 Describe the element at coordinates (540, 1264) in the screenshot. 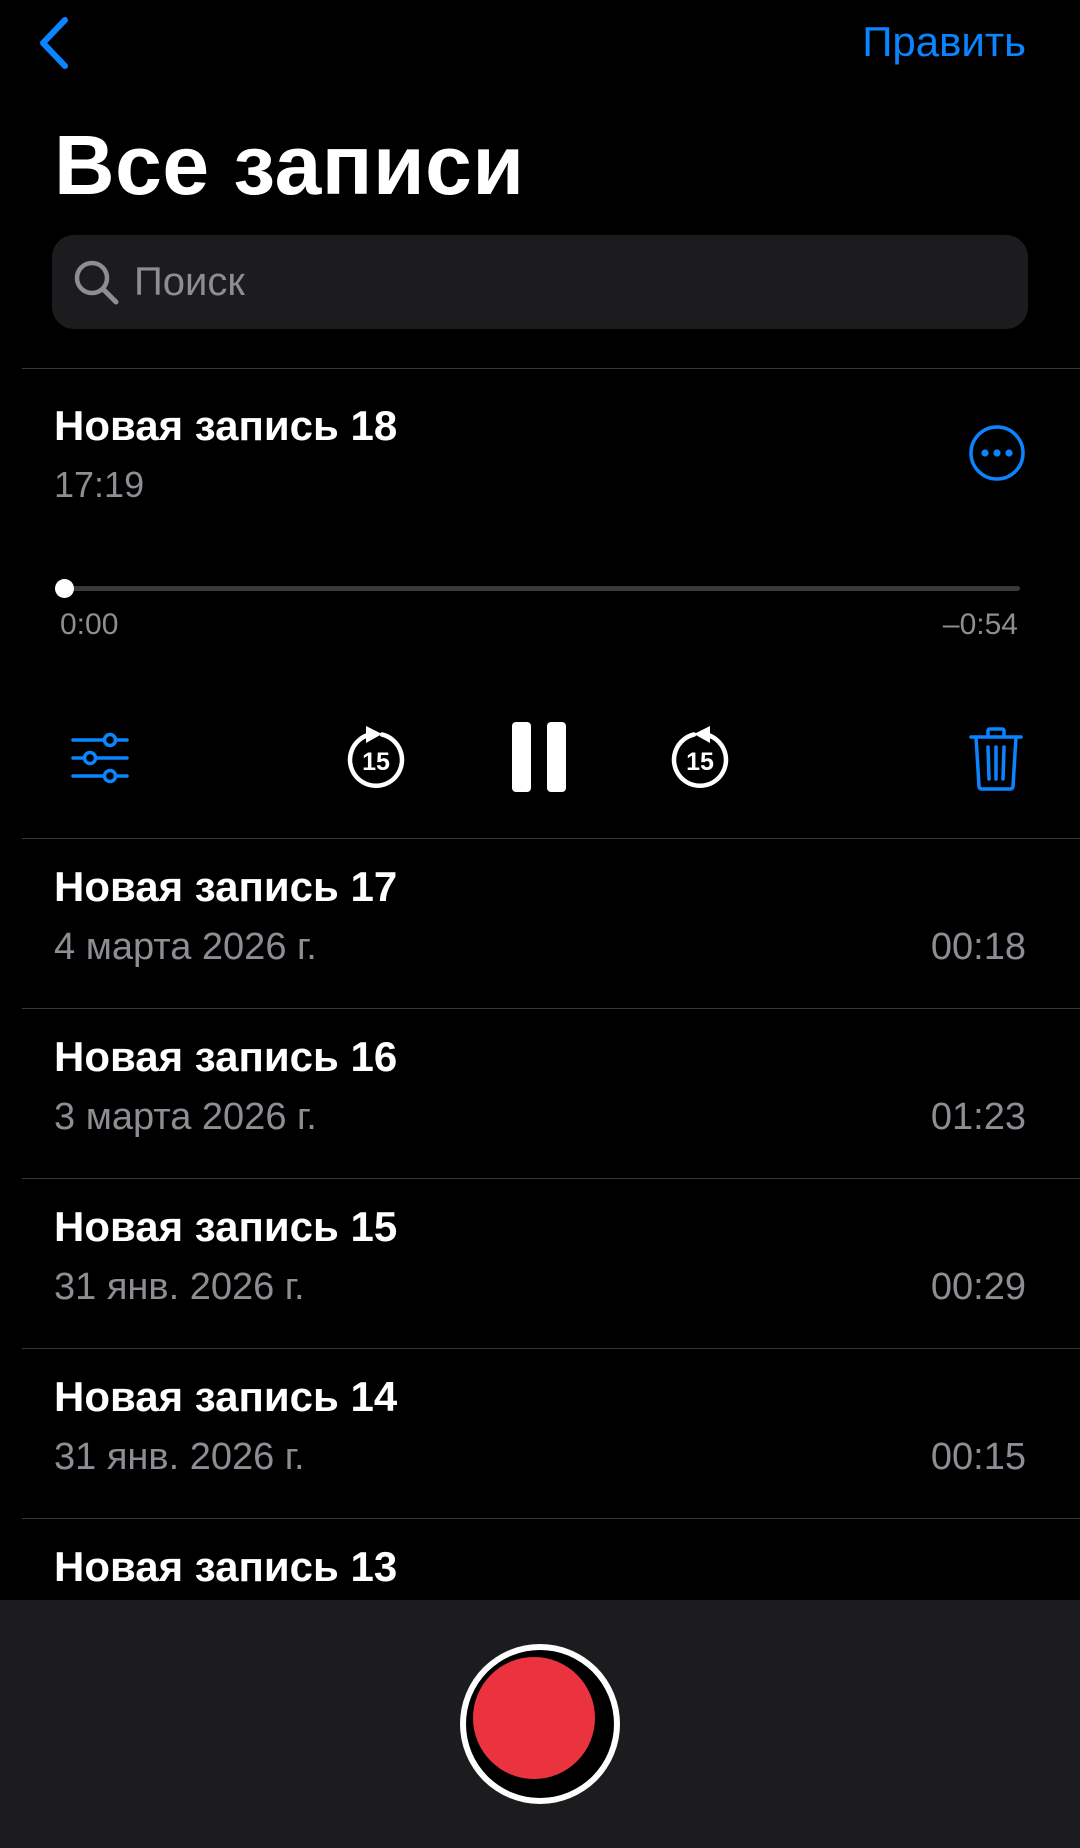

I see `recording-row: Новая запись 15 31 янв. 2026 г. 00:29` at that location.